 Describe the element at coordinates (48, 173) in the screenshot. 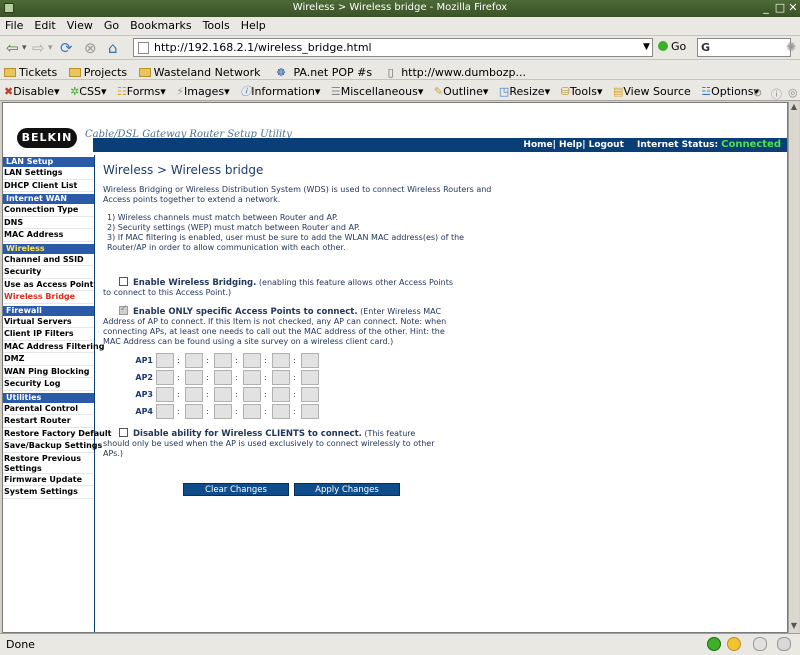

I see `sidebar-item-lan-settings: LAN Settings` at that location.